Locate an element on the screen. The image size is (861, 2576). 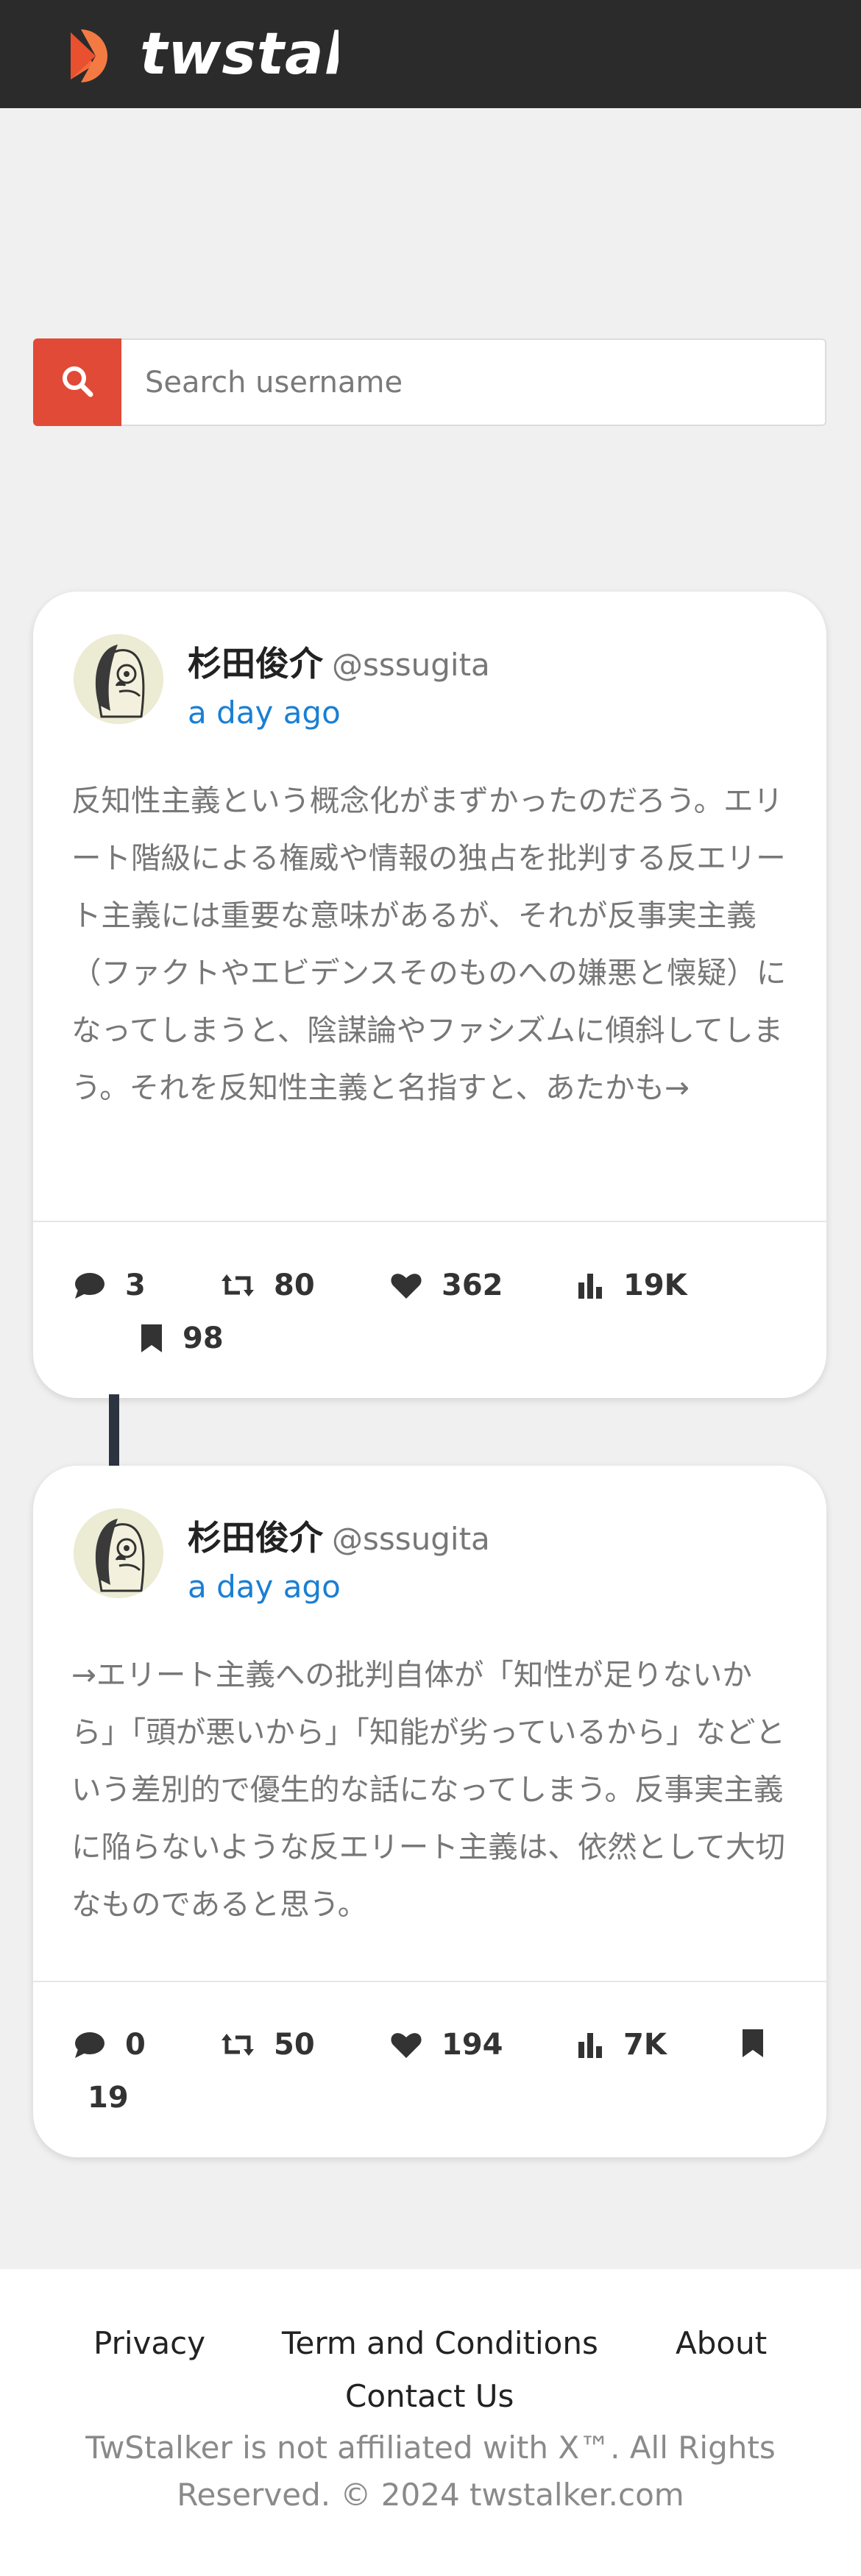
view-count: 19K is located at coordinates (632, 1285).